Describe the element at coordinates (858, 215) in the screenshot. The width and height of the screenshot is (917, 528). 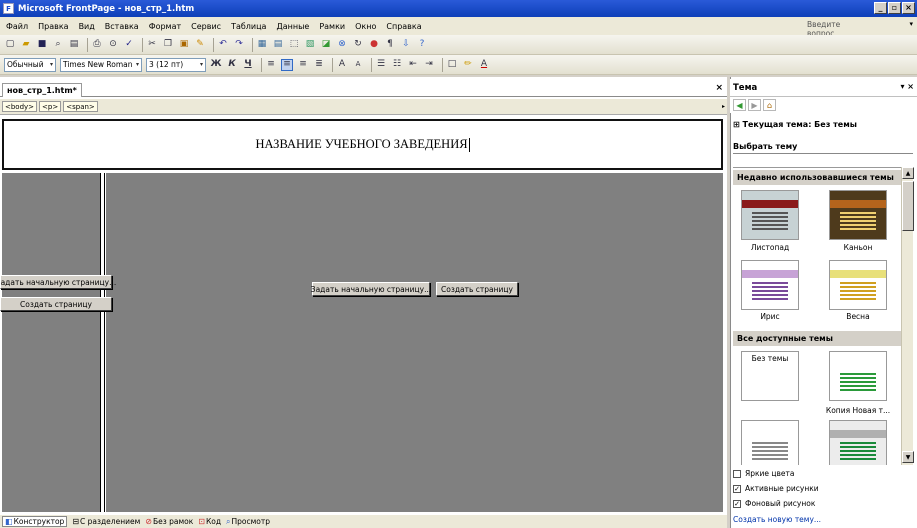
I see `theme-thumb-kanyon` at that location.